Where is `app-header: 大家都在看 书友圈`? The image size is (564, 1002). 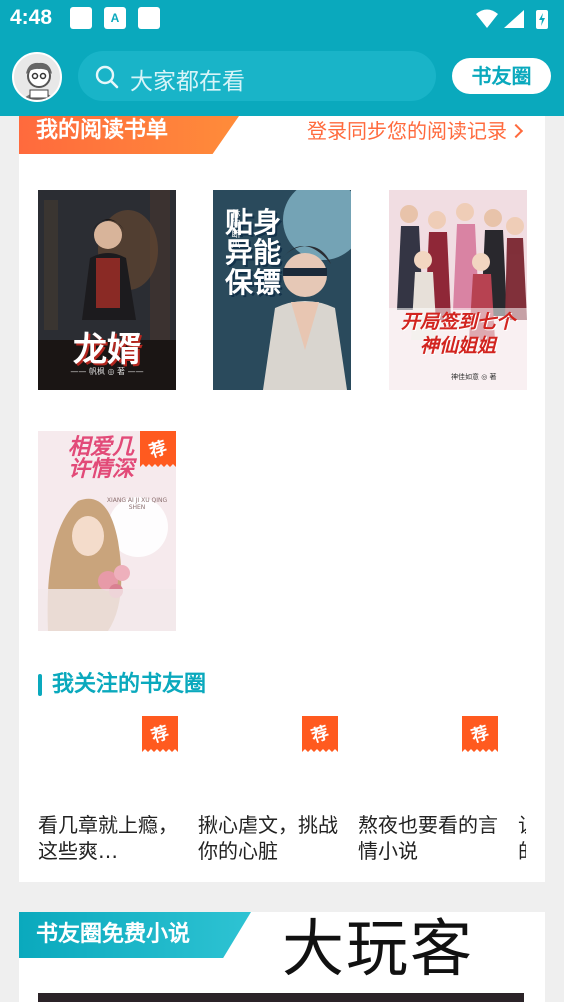
app-header: 大家都在看 书友圈 is located at coordinates (282, 77).